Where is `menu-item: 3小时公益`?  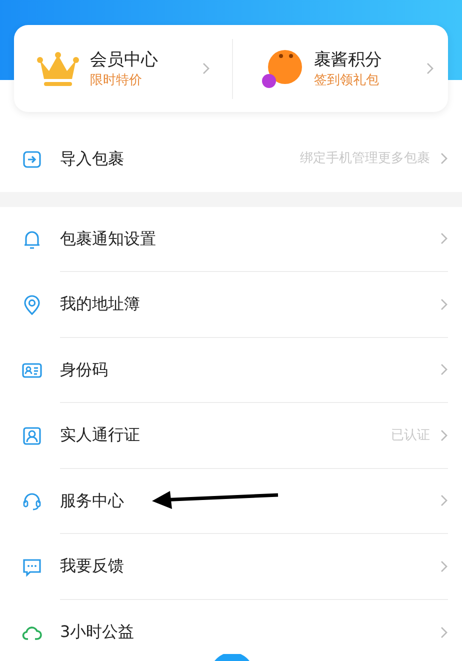 menu-item: 3小时公益 is located at coordinates (231, 630).